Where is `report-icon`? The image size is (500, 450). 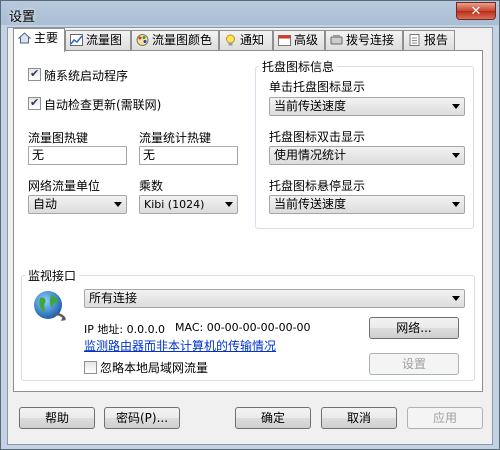 report-icon is located at coordinates (414, 39).